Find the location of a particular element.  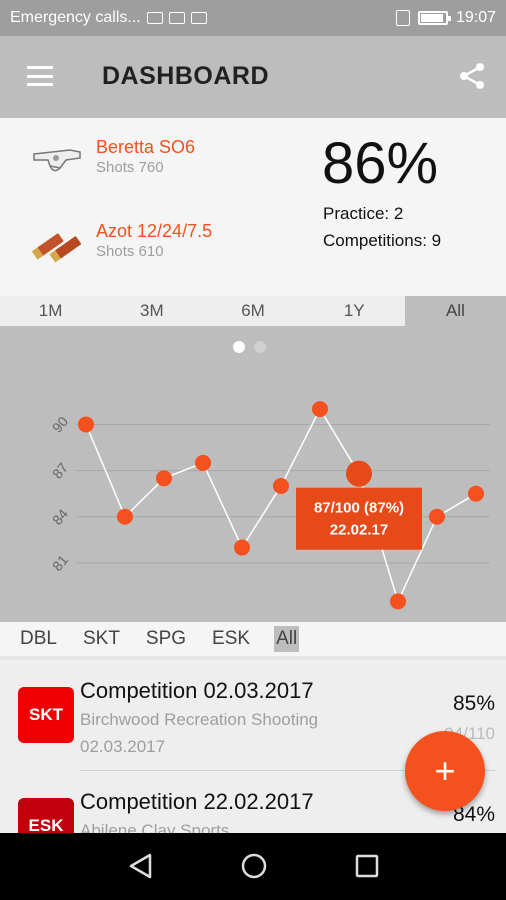

y-tick-label: 81 is located at coordinates (60, 563).